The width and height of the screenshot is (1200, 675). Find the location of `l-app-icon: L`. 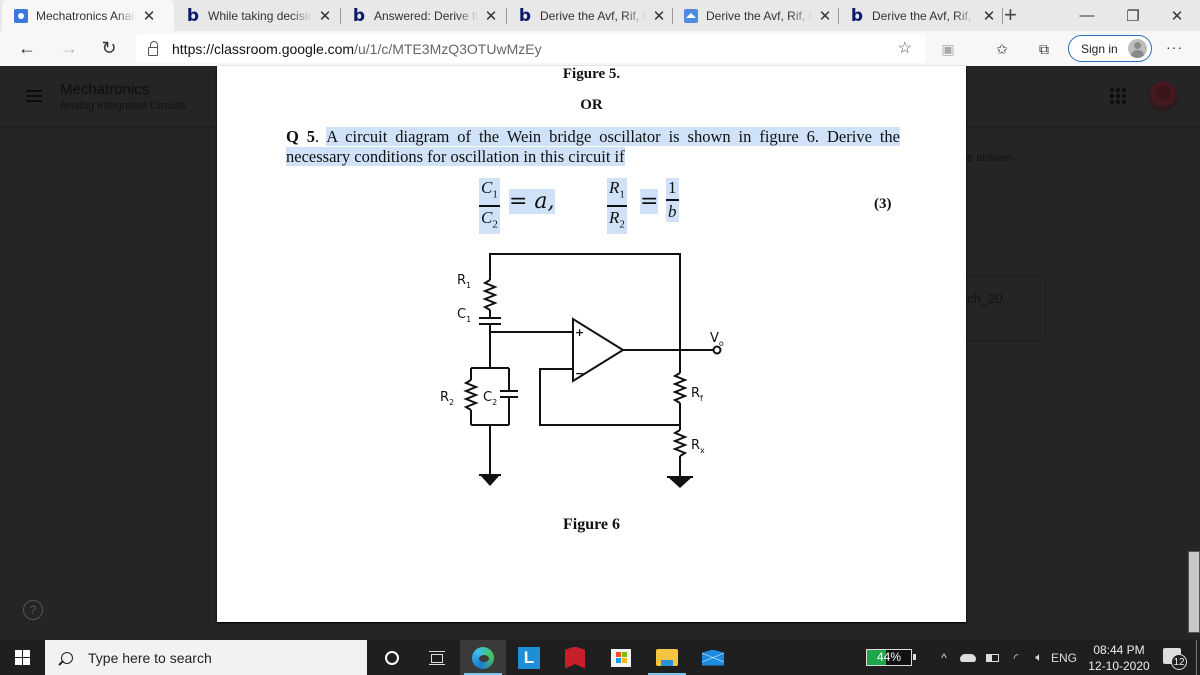

l-app-icon: L is located at coordinates (529, 657).